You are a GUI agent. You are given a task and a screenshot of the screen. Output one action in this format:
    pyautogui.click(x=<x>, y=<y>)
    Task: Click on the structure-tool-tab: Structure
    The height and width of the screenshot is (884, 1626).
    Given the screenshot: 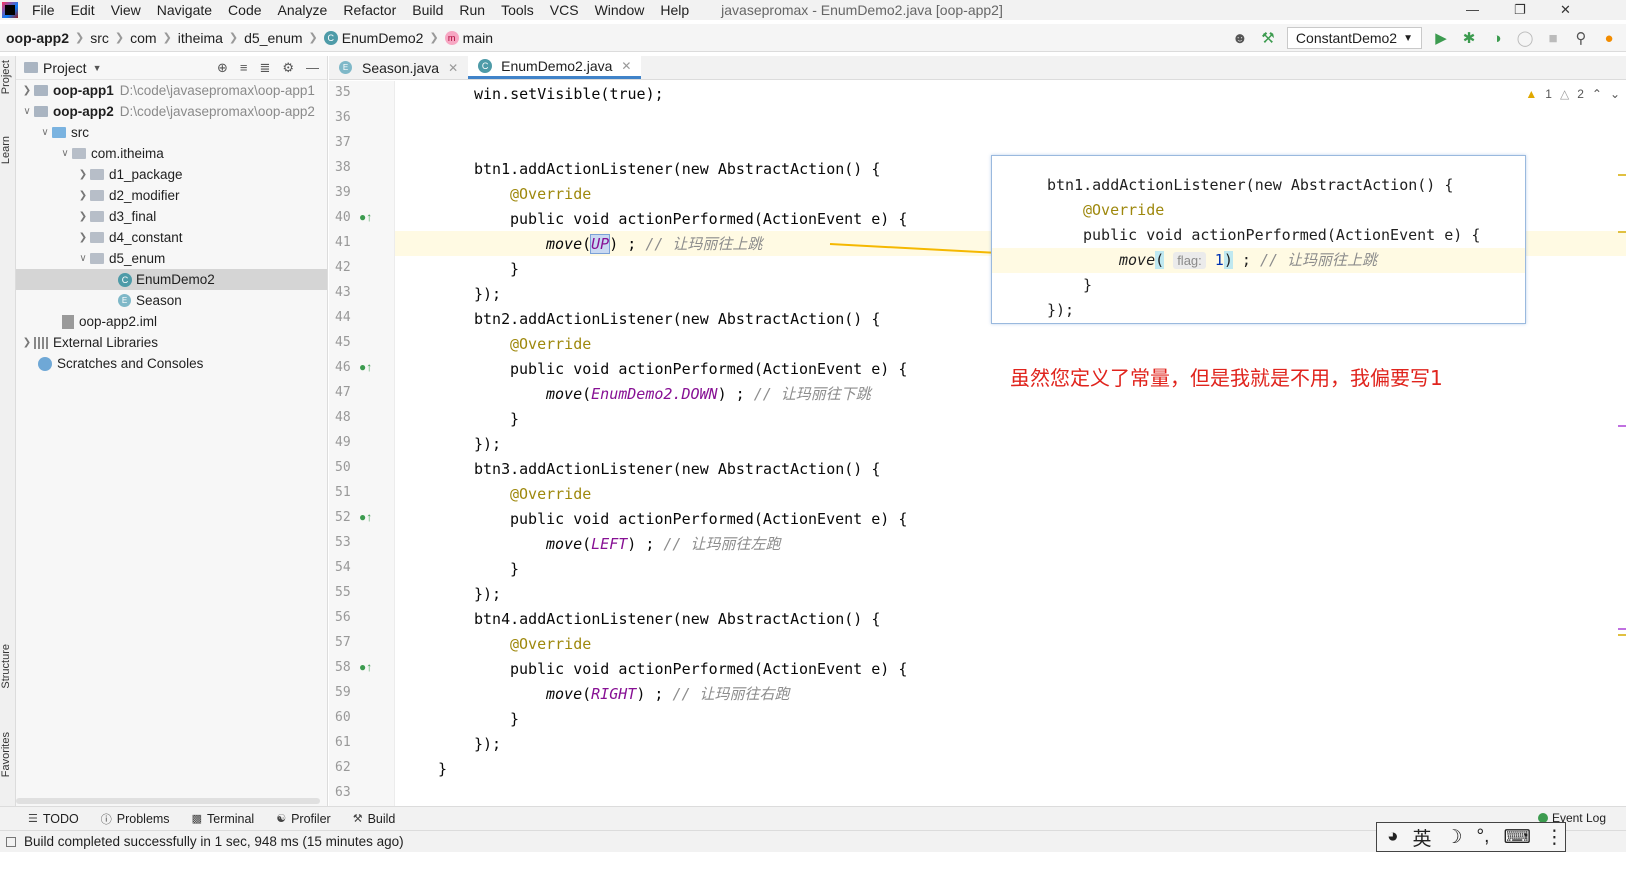 What is the action you would take?
    pyautogui.click(x=8, y=666)
    